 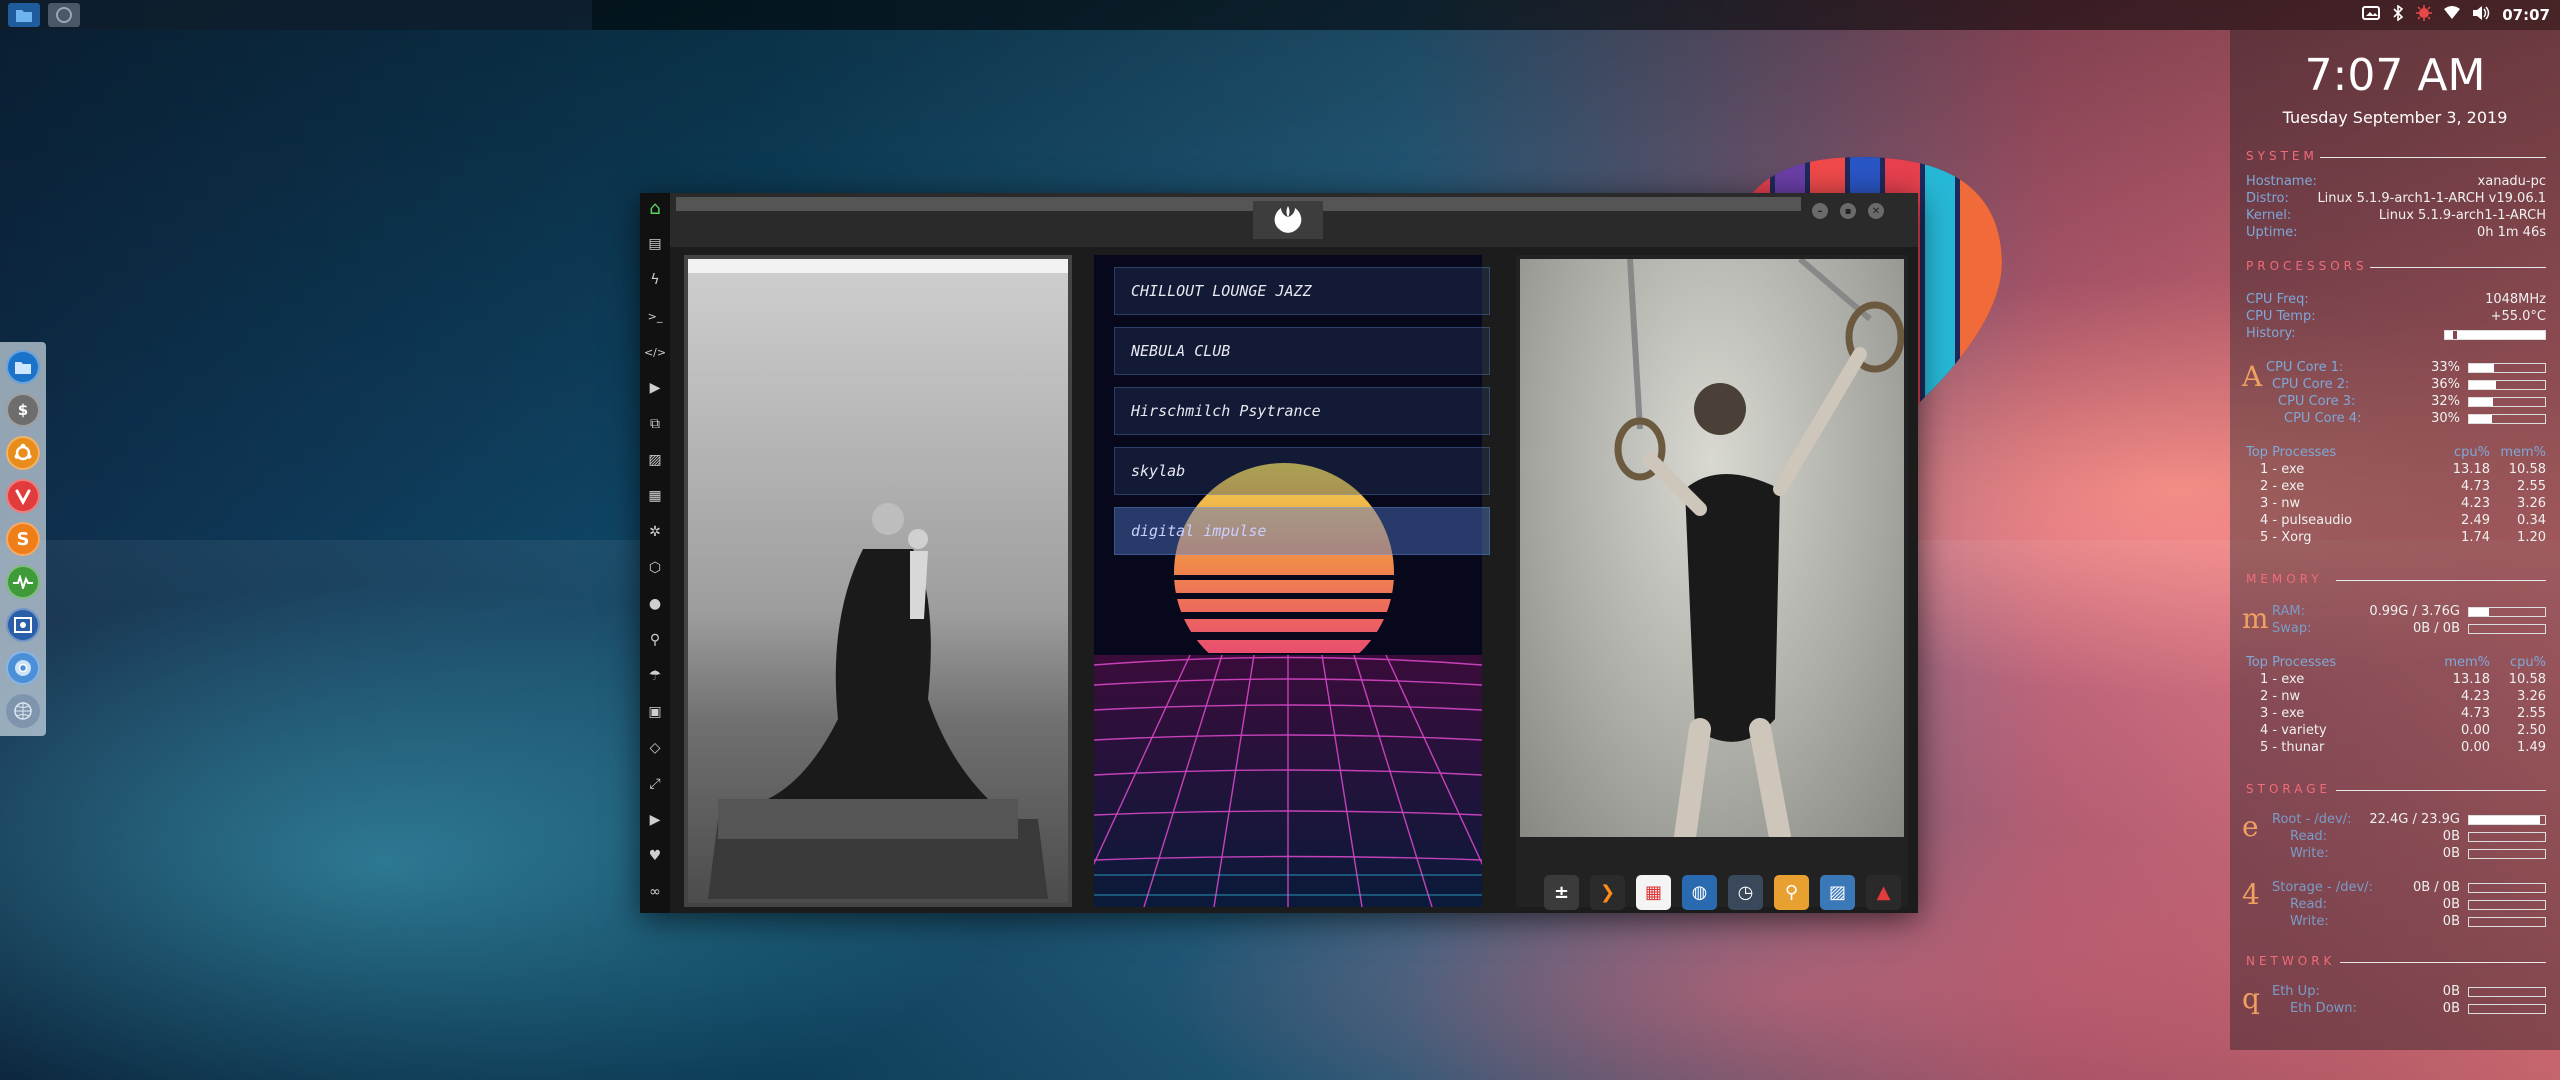 What do you see at coordinates (23, 496) in the screenshot?
I see `vivaldi-icon` at bounding box center [23, 496].